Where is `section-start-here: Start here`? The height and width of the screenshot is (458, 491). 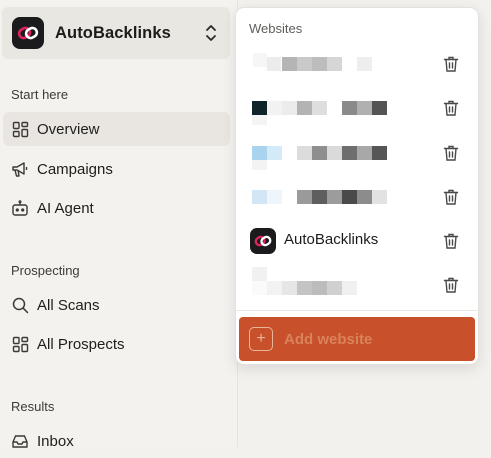 section-start-here: Start here is located at coordinates (40, 94).